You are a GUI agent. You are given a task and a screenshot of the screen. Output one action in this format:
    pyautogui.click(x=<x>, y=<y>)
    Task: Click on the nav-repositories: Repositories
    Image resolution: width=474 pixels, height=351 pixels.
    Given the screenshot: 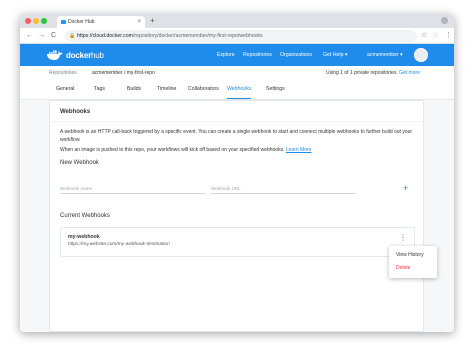 What is the action you would take?
    pyautogui.click(x=257, y=55)
    